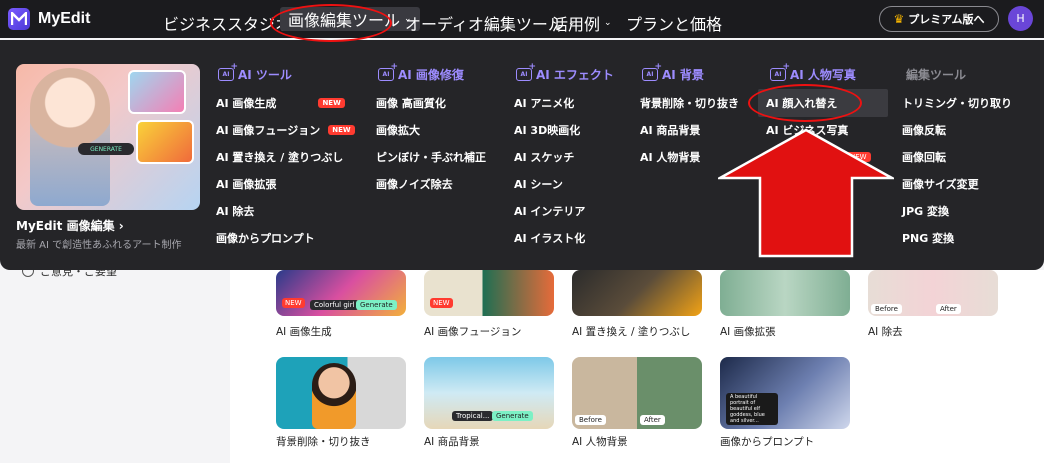 This screenshot has height=463, width=1044. I want to click on caption-ai-image-expand: AI 画像拡張, so click(748, 331).